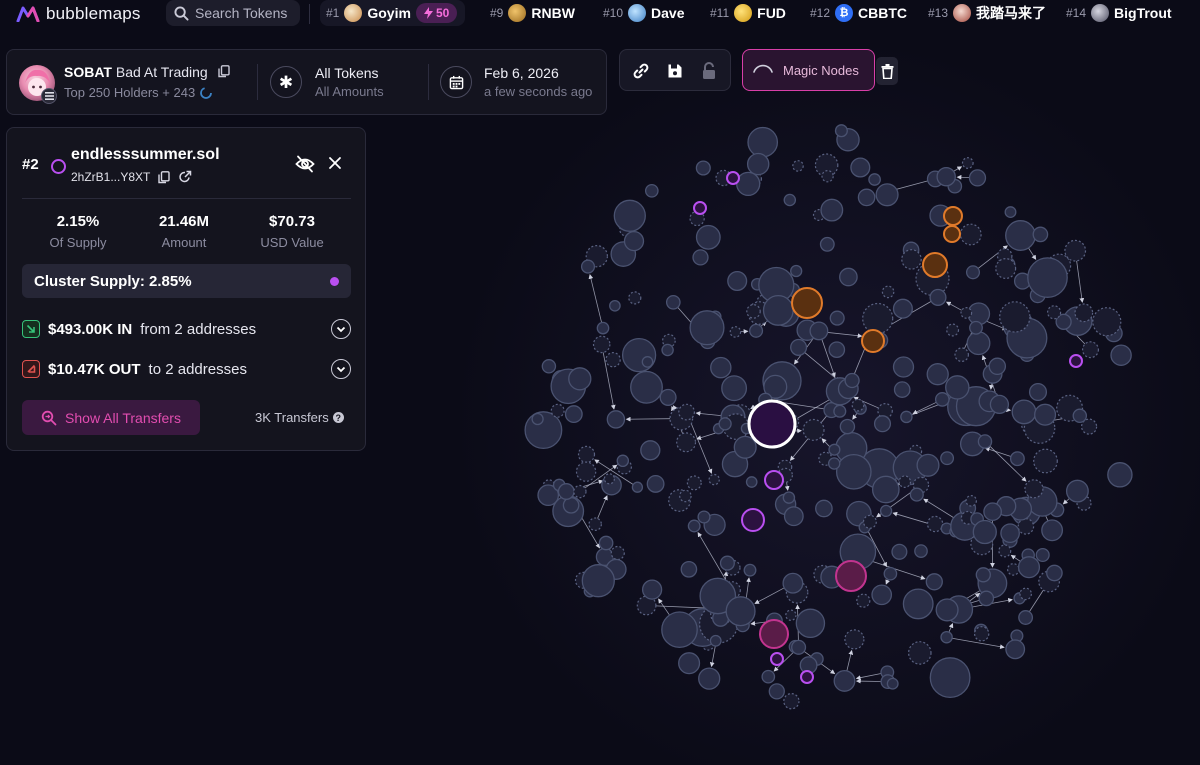 The height and width of the screenshot is (765, 1200). Describe the element at coordinates (1119, 13) in the screenshot. I see `ticker-bigtrout: #14 BigTrout` at that location.